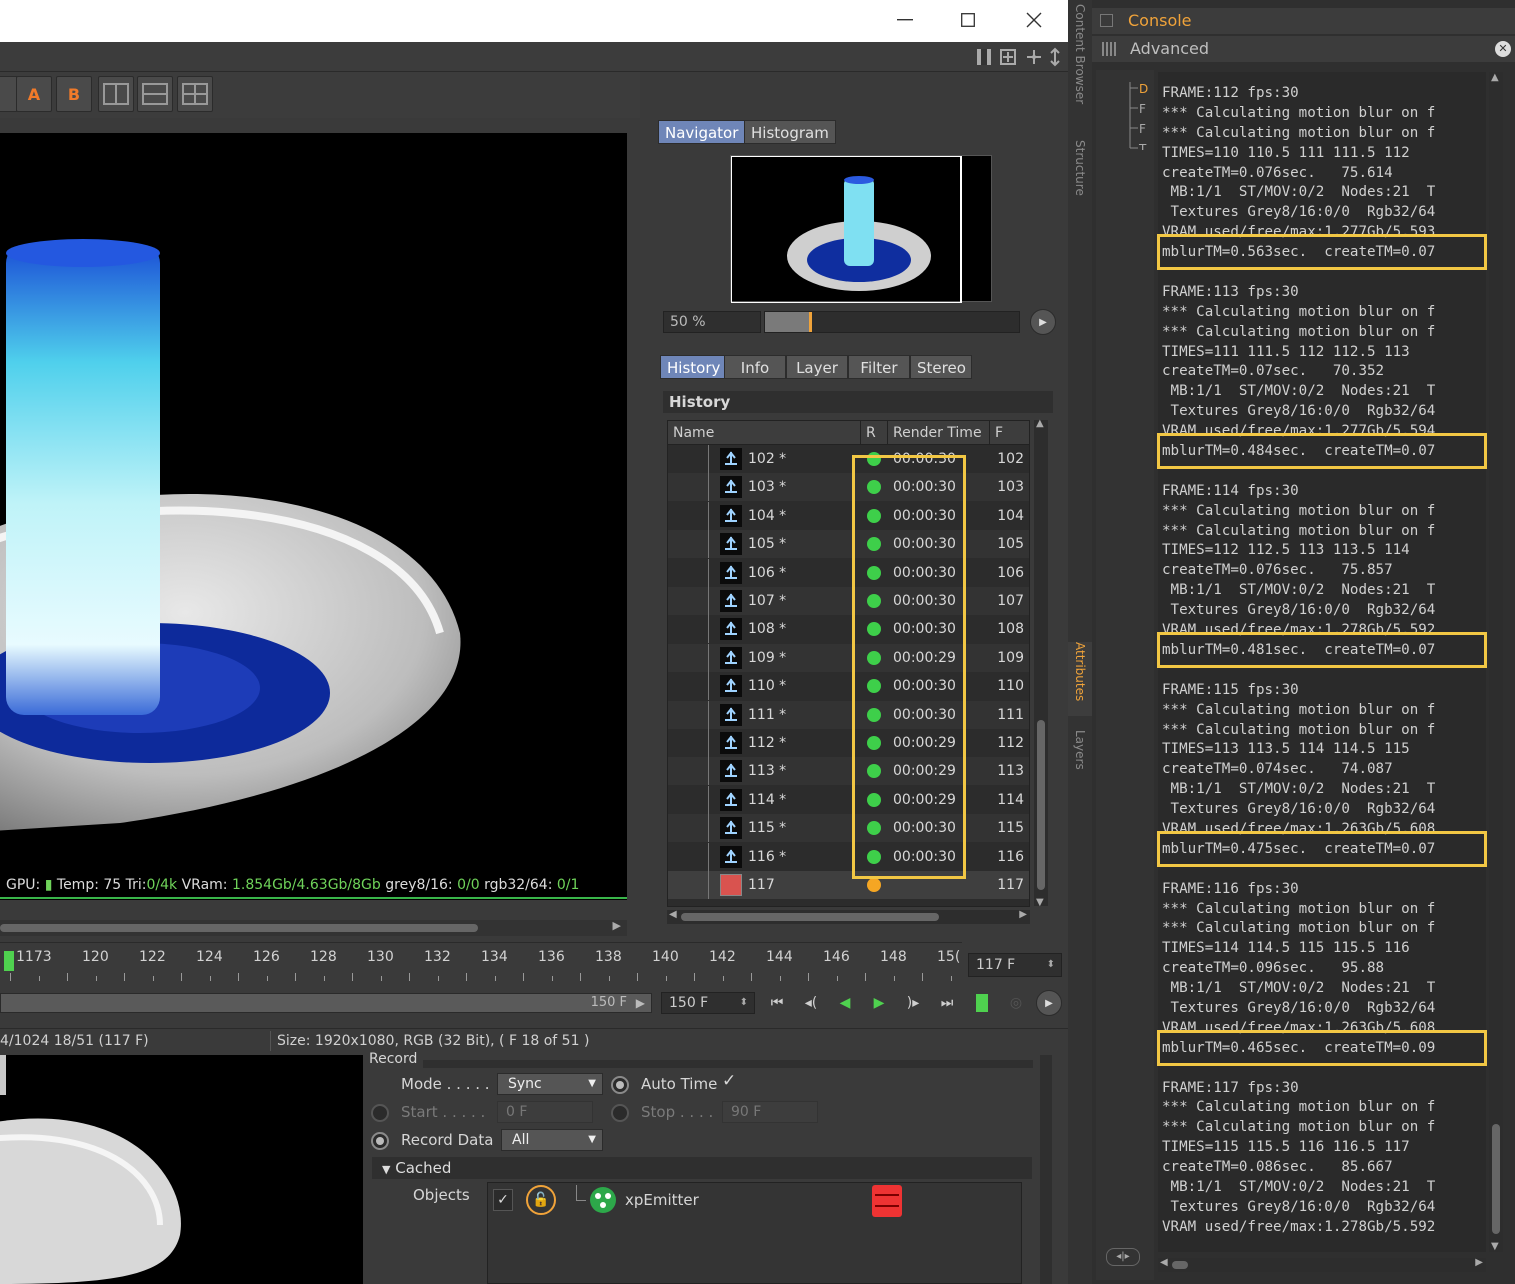 The height and width of the screenshot is (1284, 1515). I want to click on start-field: 0 F, so click(545, 1112).